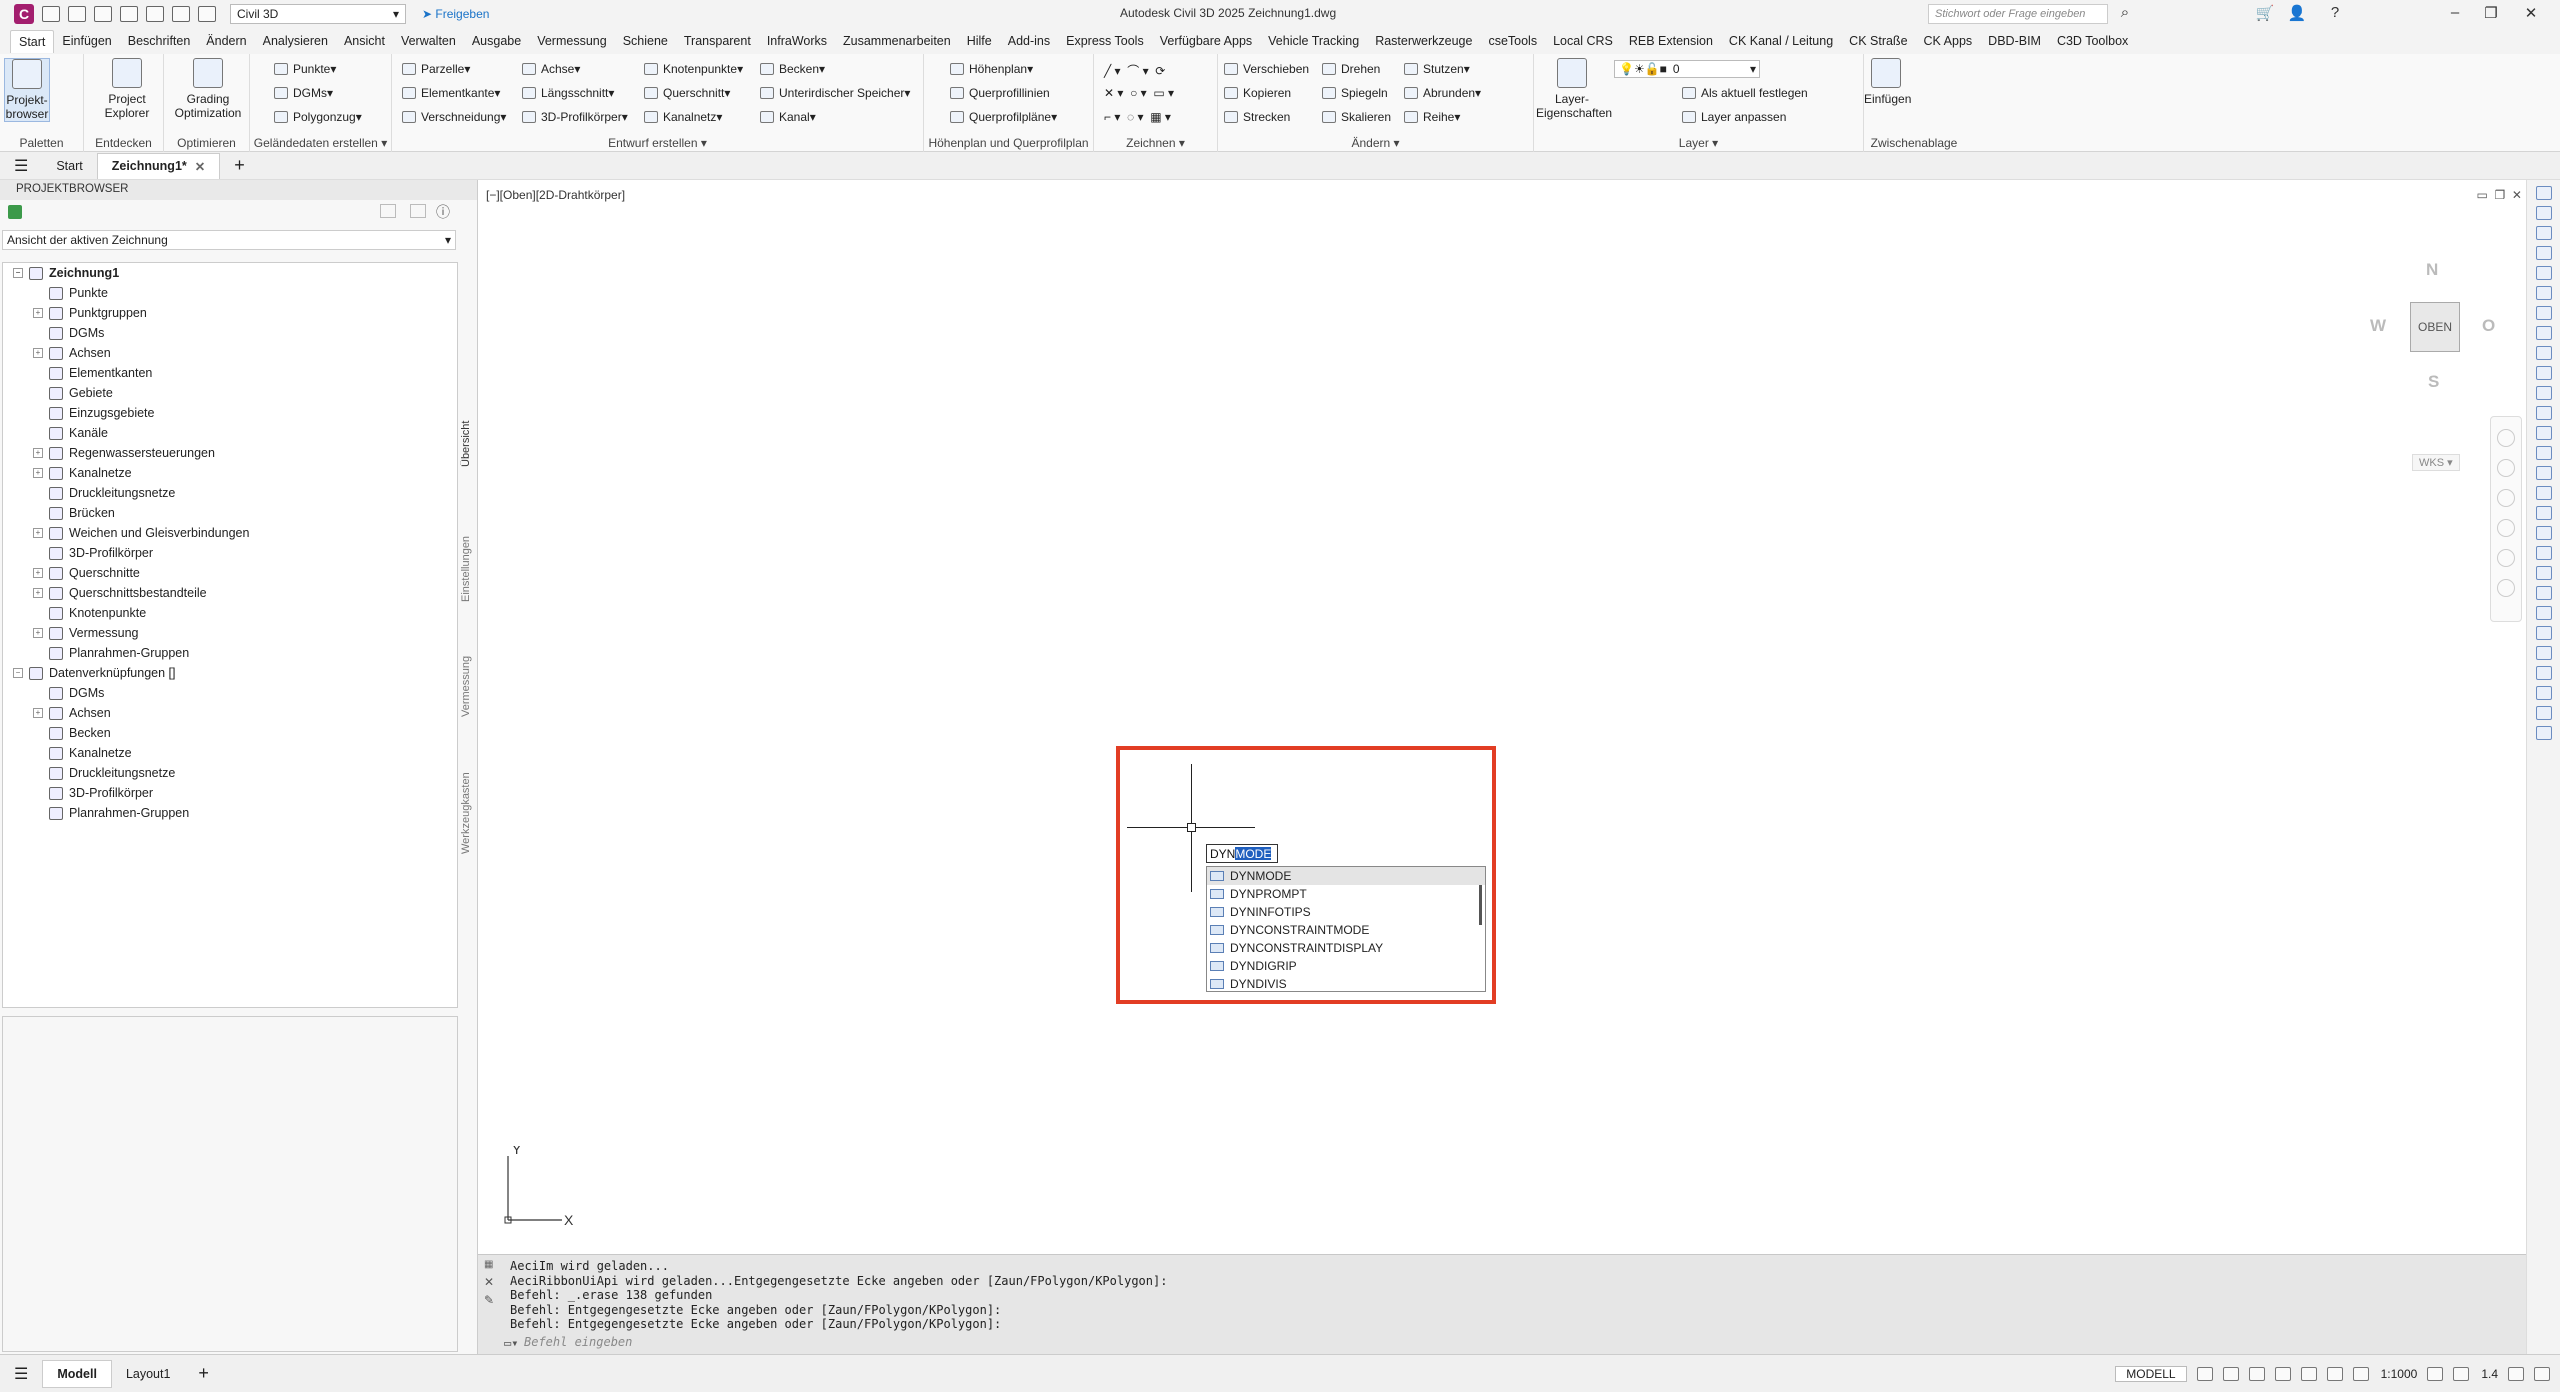  What do you see at coordinates (230, 533) in the screenshot?
I see `tree-node: + Weichen und Gleisverbindungen` at bounding box center [230, 533].